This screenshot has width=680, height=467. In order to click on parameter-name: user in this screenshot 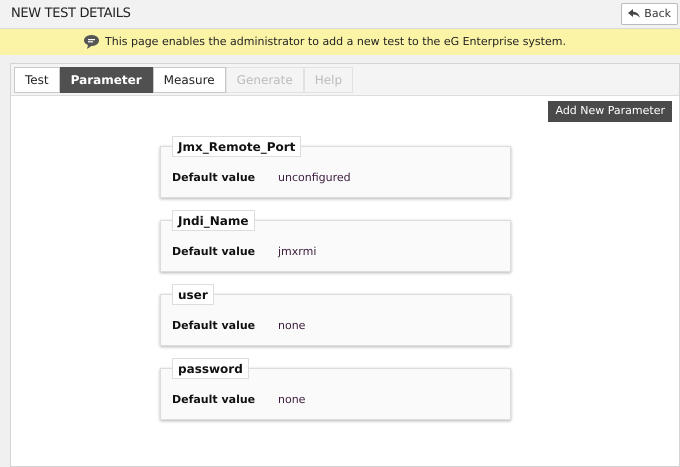, I will do `click(193, 294)`.